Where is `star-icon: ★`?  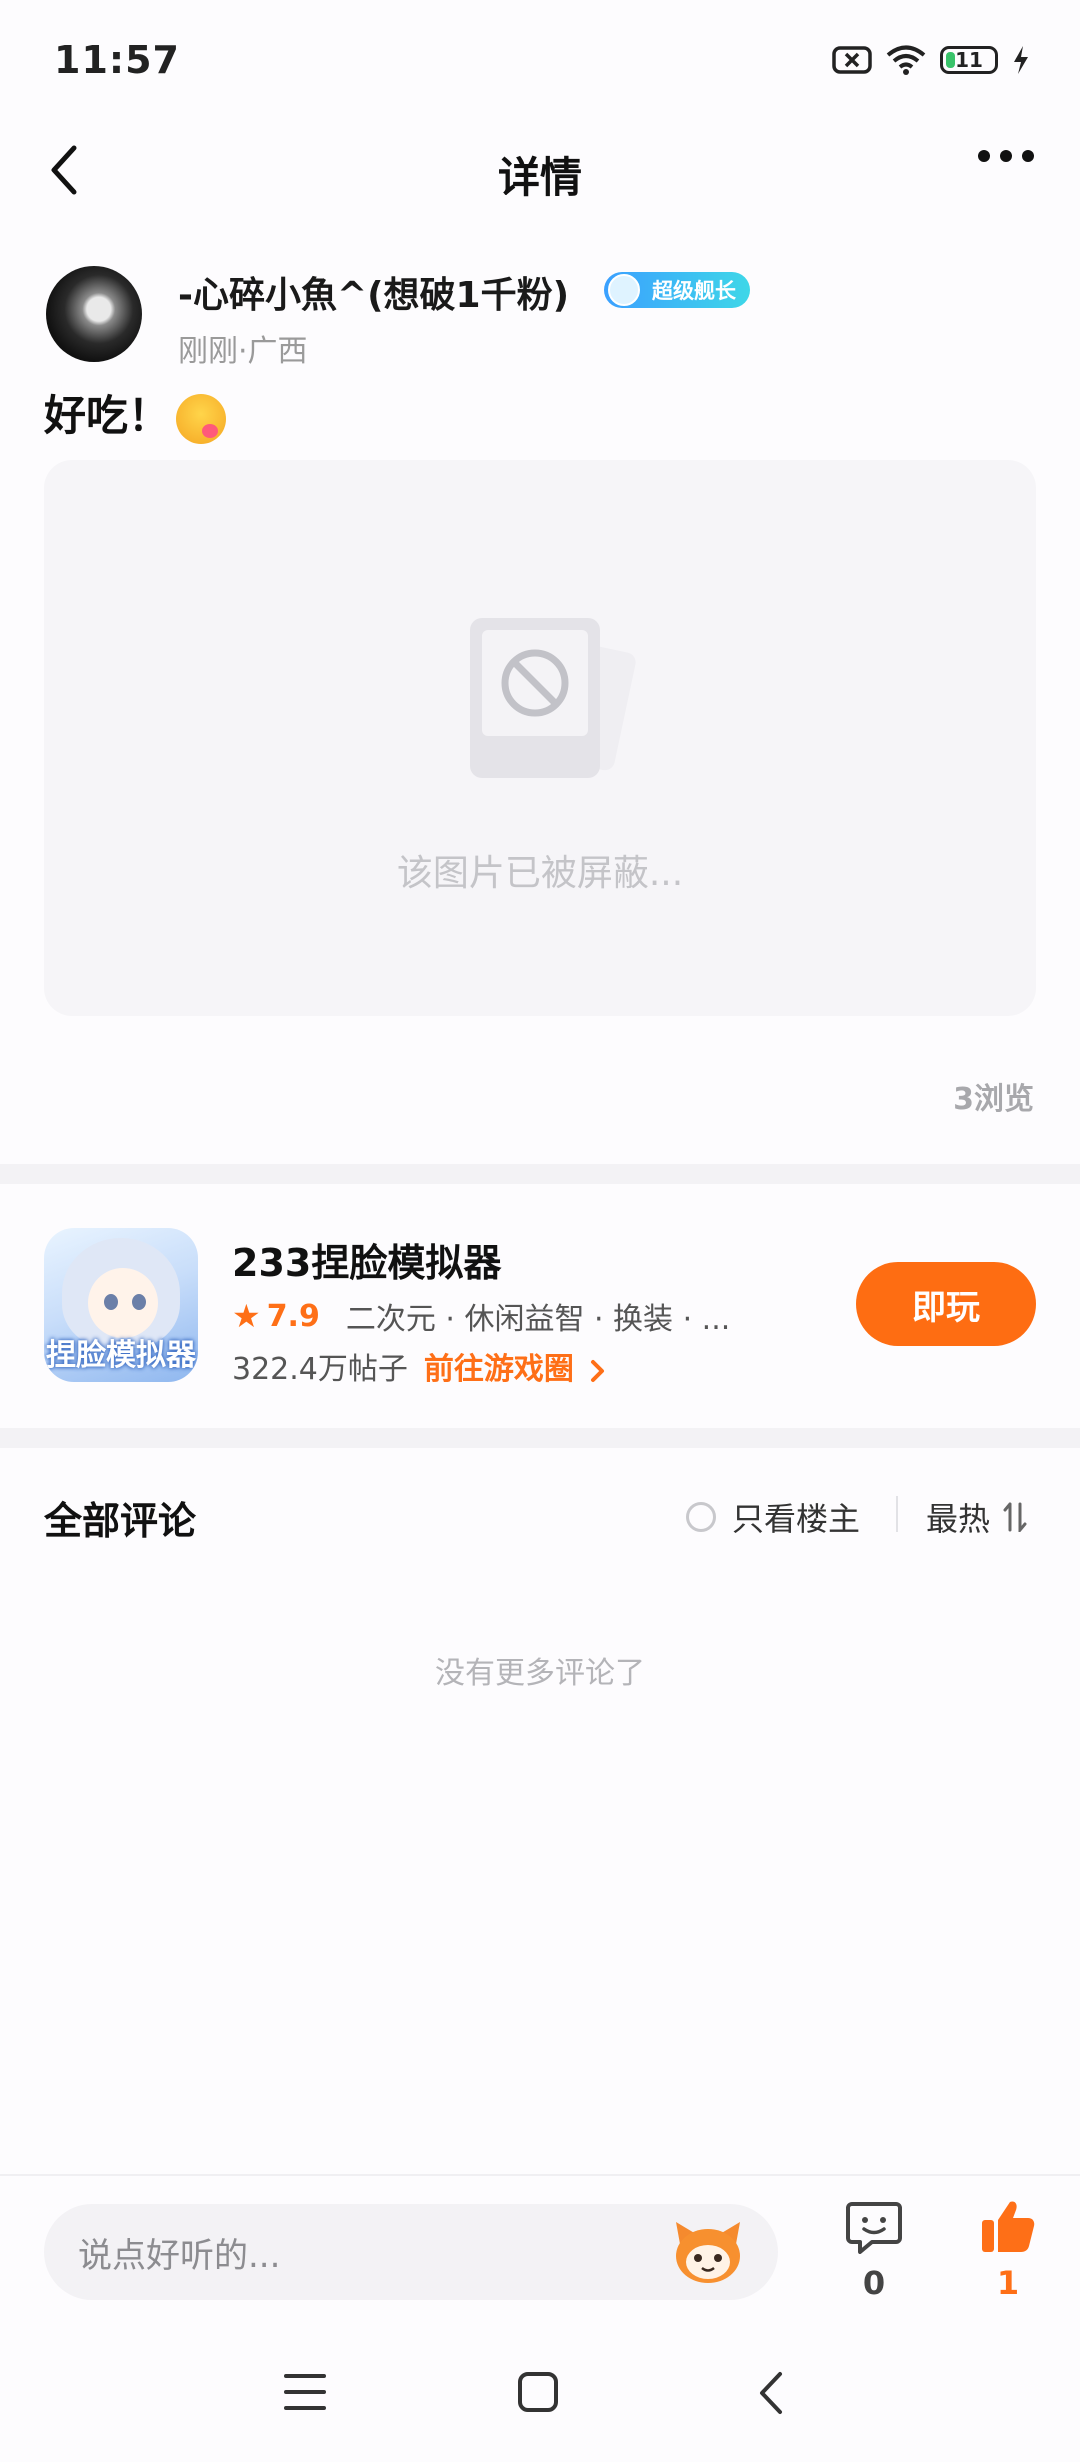
star-icon: ★ is located at coordinates (246, 1316).